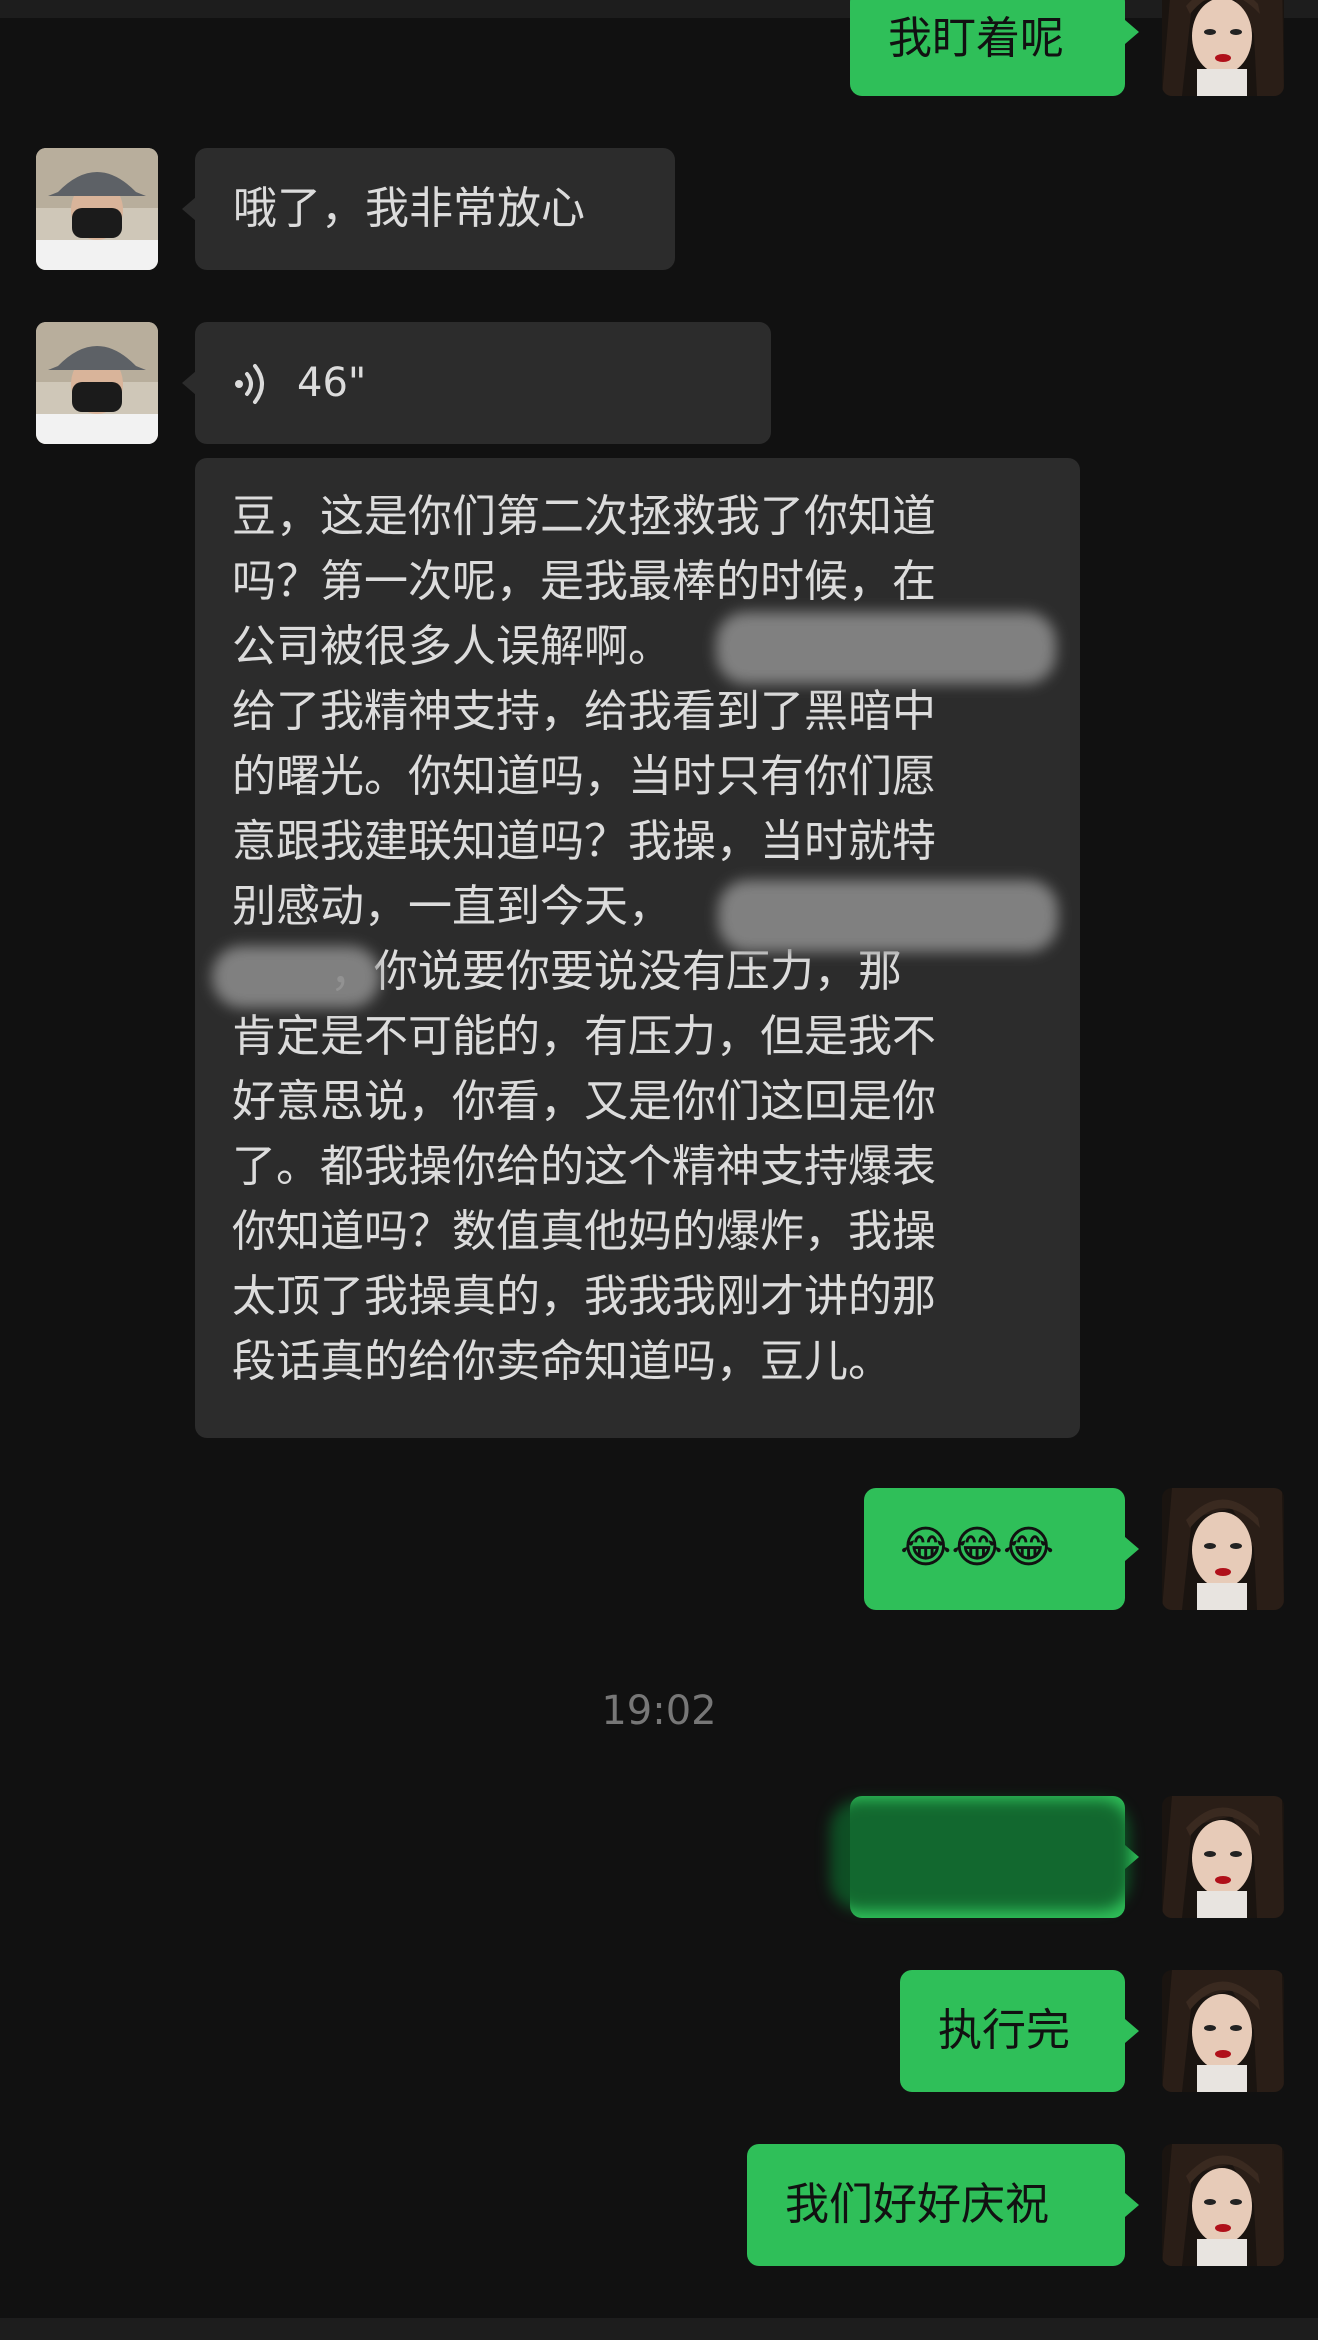 Image resolution: width=1318 pixels, height=2340 pixels. Describe the element at coordinates (483, 383) in the screenshot. I see `voice-message-bubble: 46"` at that location.